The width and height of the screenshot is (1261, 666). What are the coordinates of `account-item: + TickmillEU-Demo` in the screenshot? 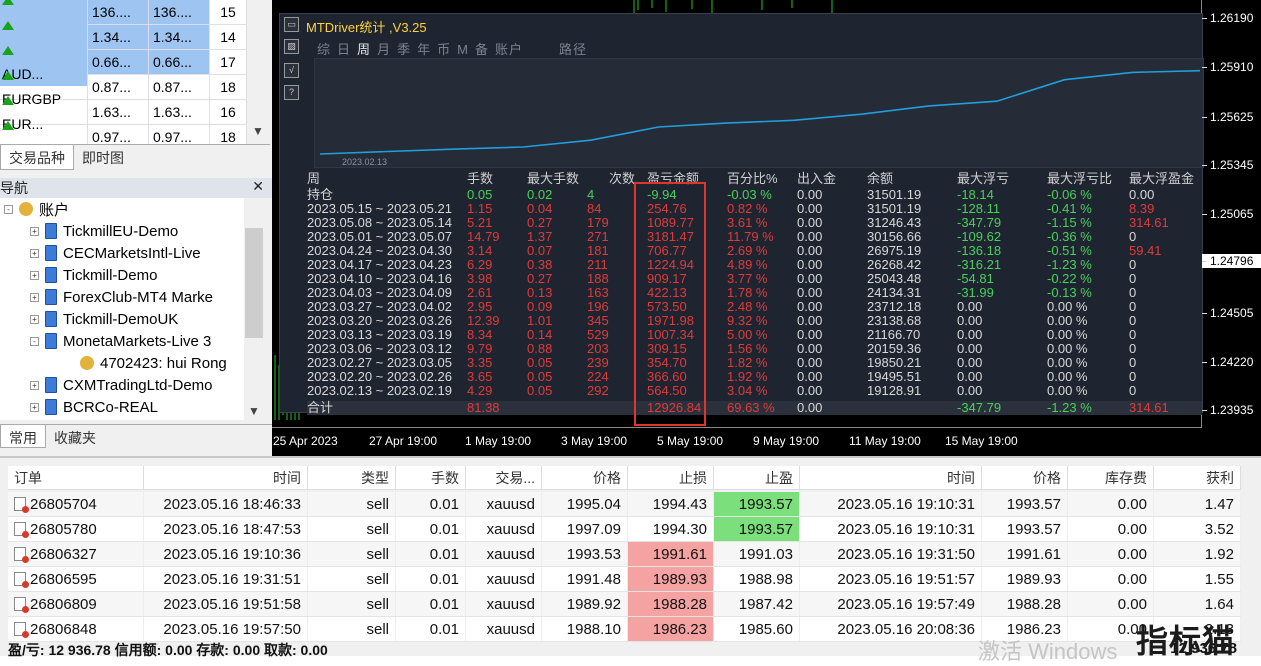 It's located at (122, 231).